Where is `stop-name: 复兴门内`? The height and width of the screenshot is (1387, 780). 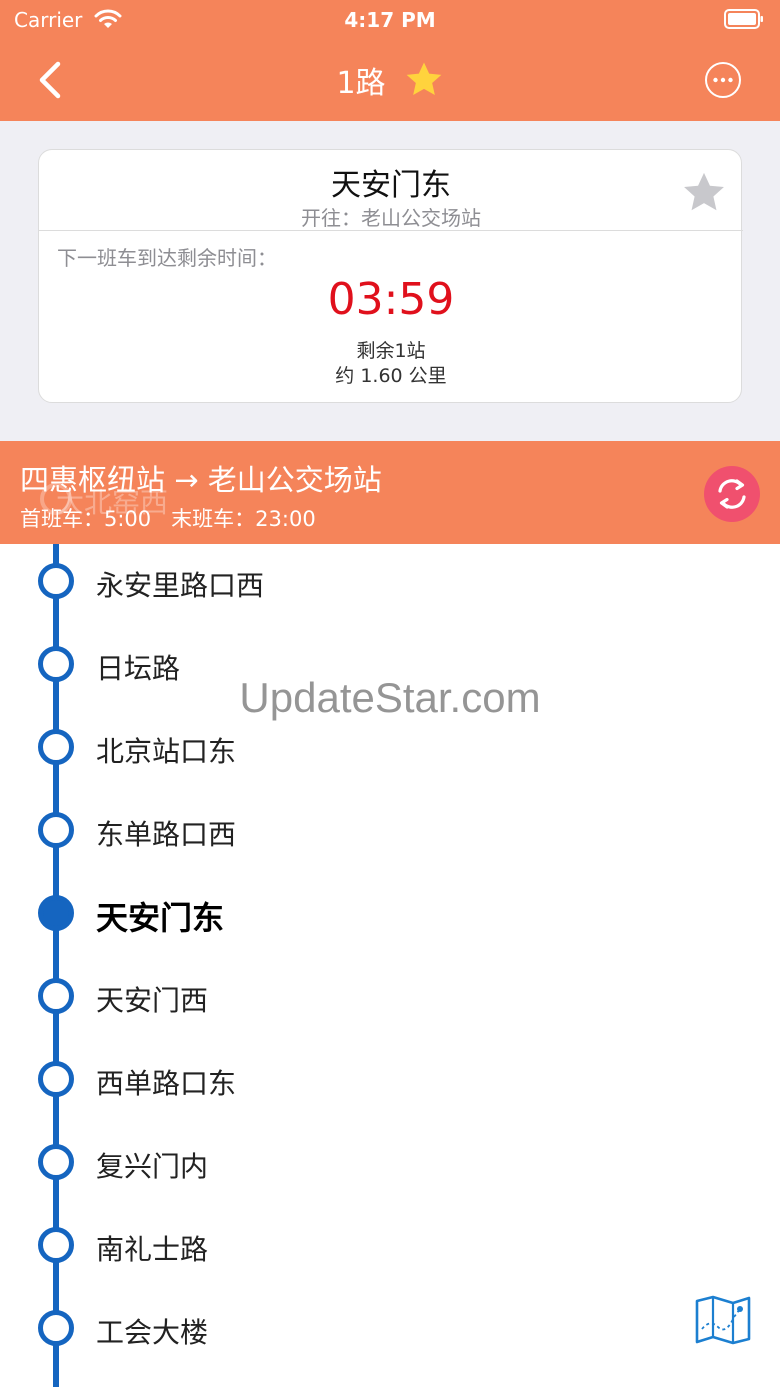
stop-name: 复兴门内 is located at coordinates (152, 1166).